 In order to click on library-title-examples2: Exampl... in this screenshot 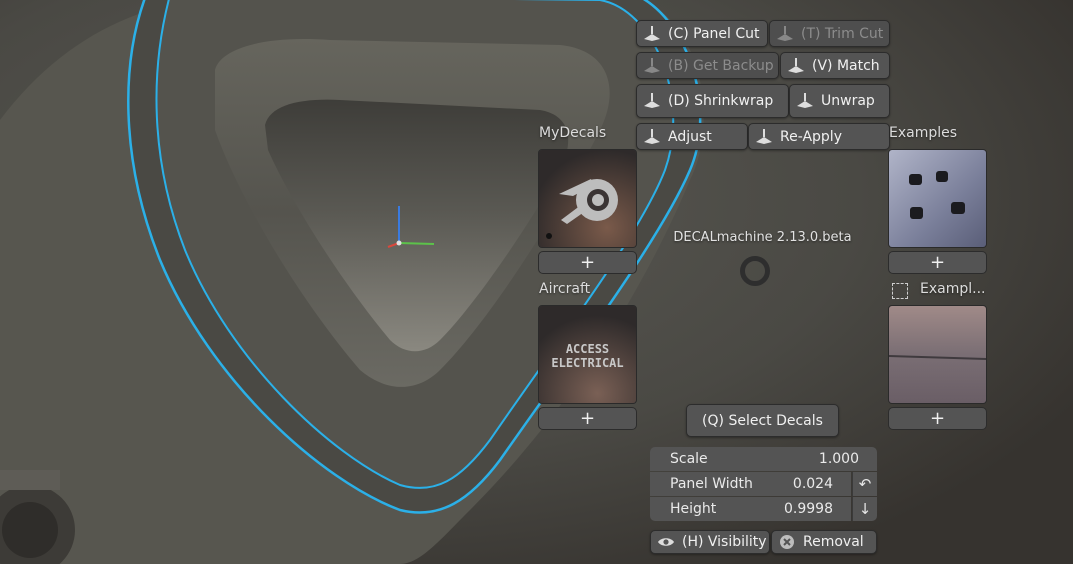, I will do `click(953, 289)`.